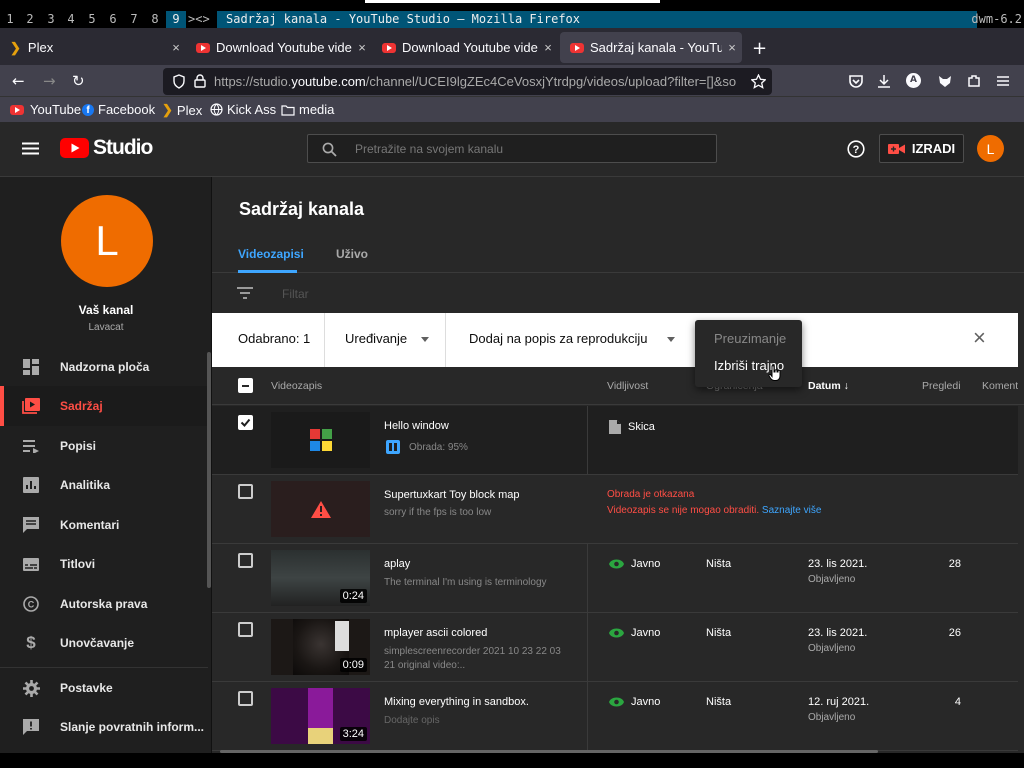 The image size is (1024, 768). Describe the element at coordinates (974, 81) in the screenshot. I see `extension-puzzle-icon` at that location.